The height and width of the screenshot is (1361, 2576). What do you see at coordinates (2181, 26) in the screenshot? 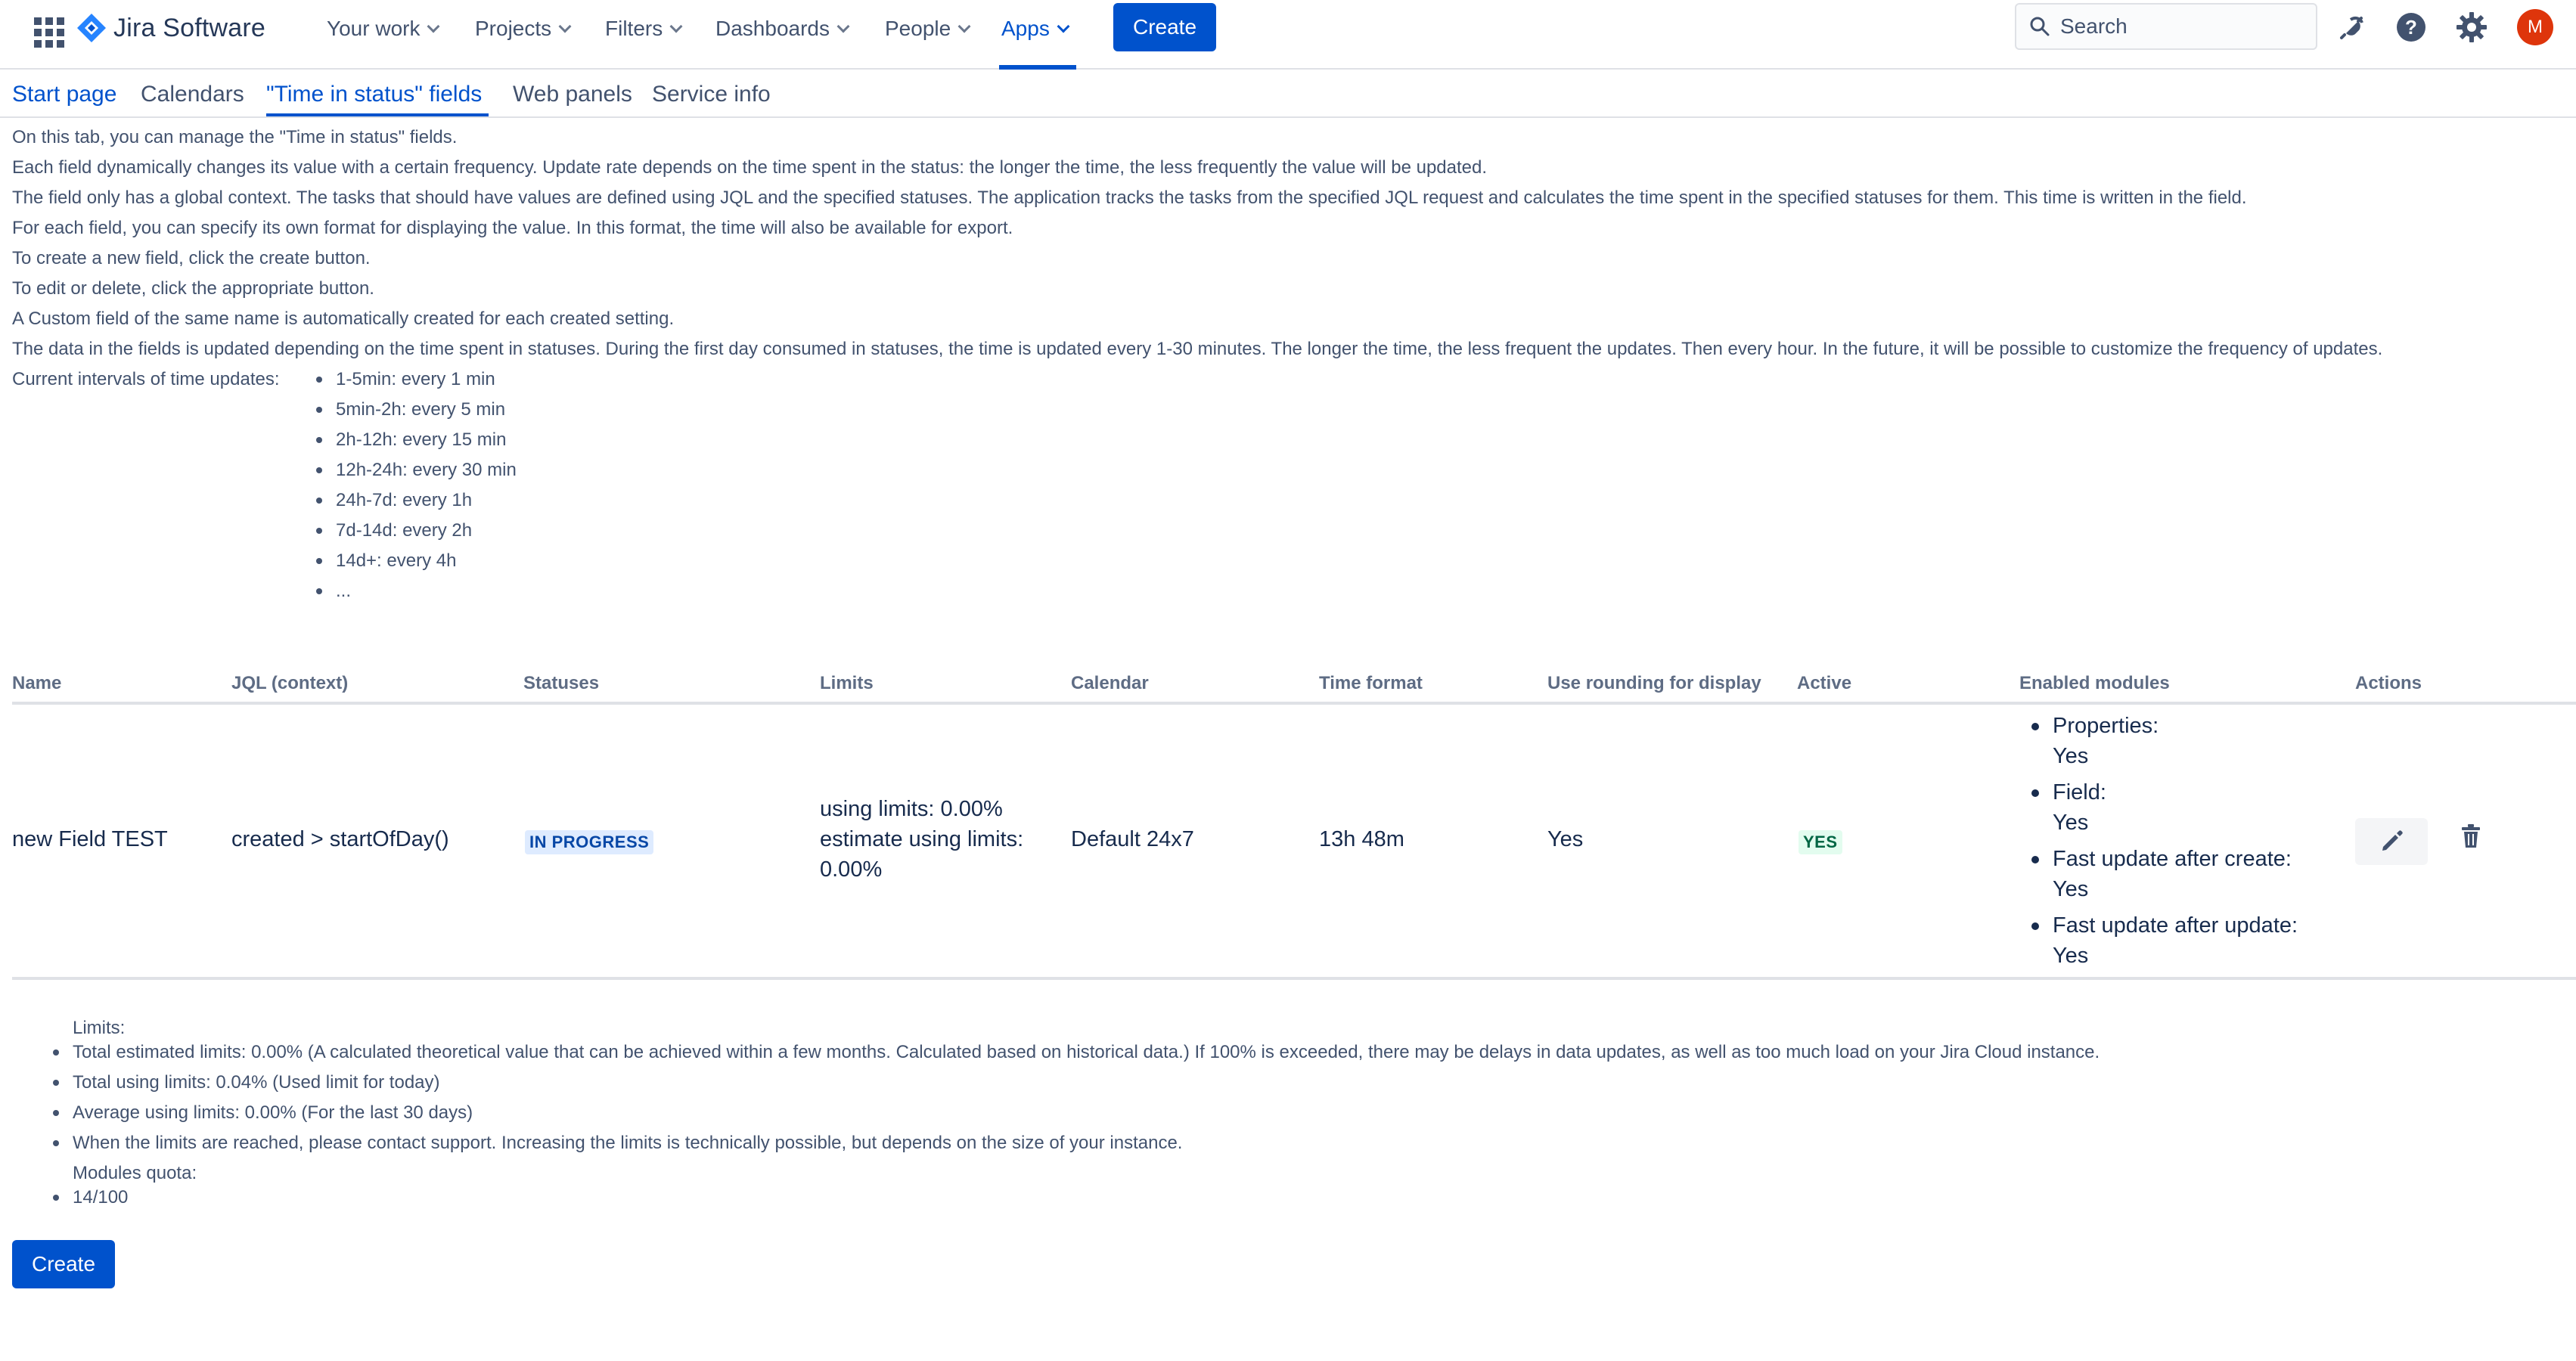
I see `search-input` at bounding box center [2181, 26].